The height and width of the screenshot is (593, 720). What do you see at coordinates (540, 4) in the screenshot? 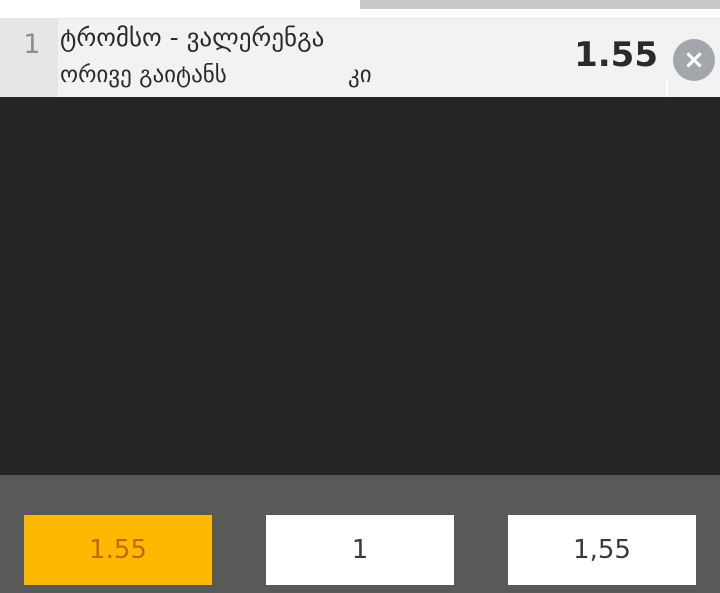
I see `scroll-indicator` at bounding box center [540, 4].